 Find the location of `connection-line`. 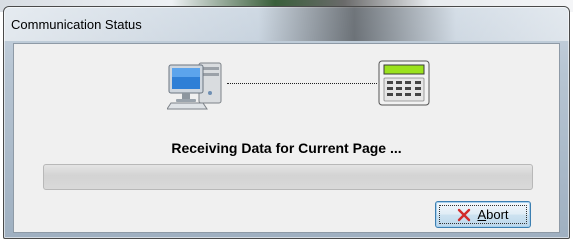

connection-line is located at coordinates (302, 83).